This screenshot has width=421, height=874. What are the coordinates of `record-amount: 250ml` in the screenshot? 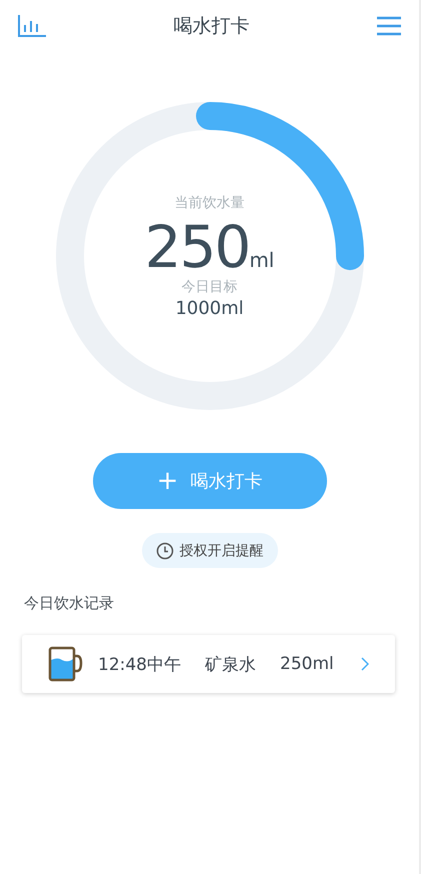 It's located at (307, 664).